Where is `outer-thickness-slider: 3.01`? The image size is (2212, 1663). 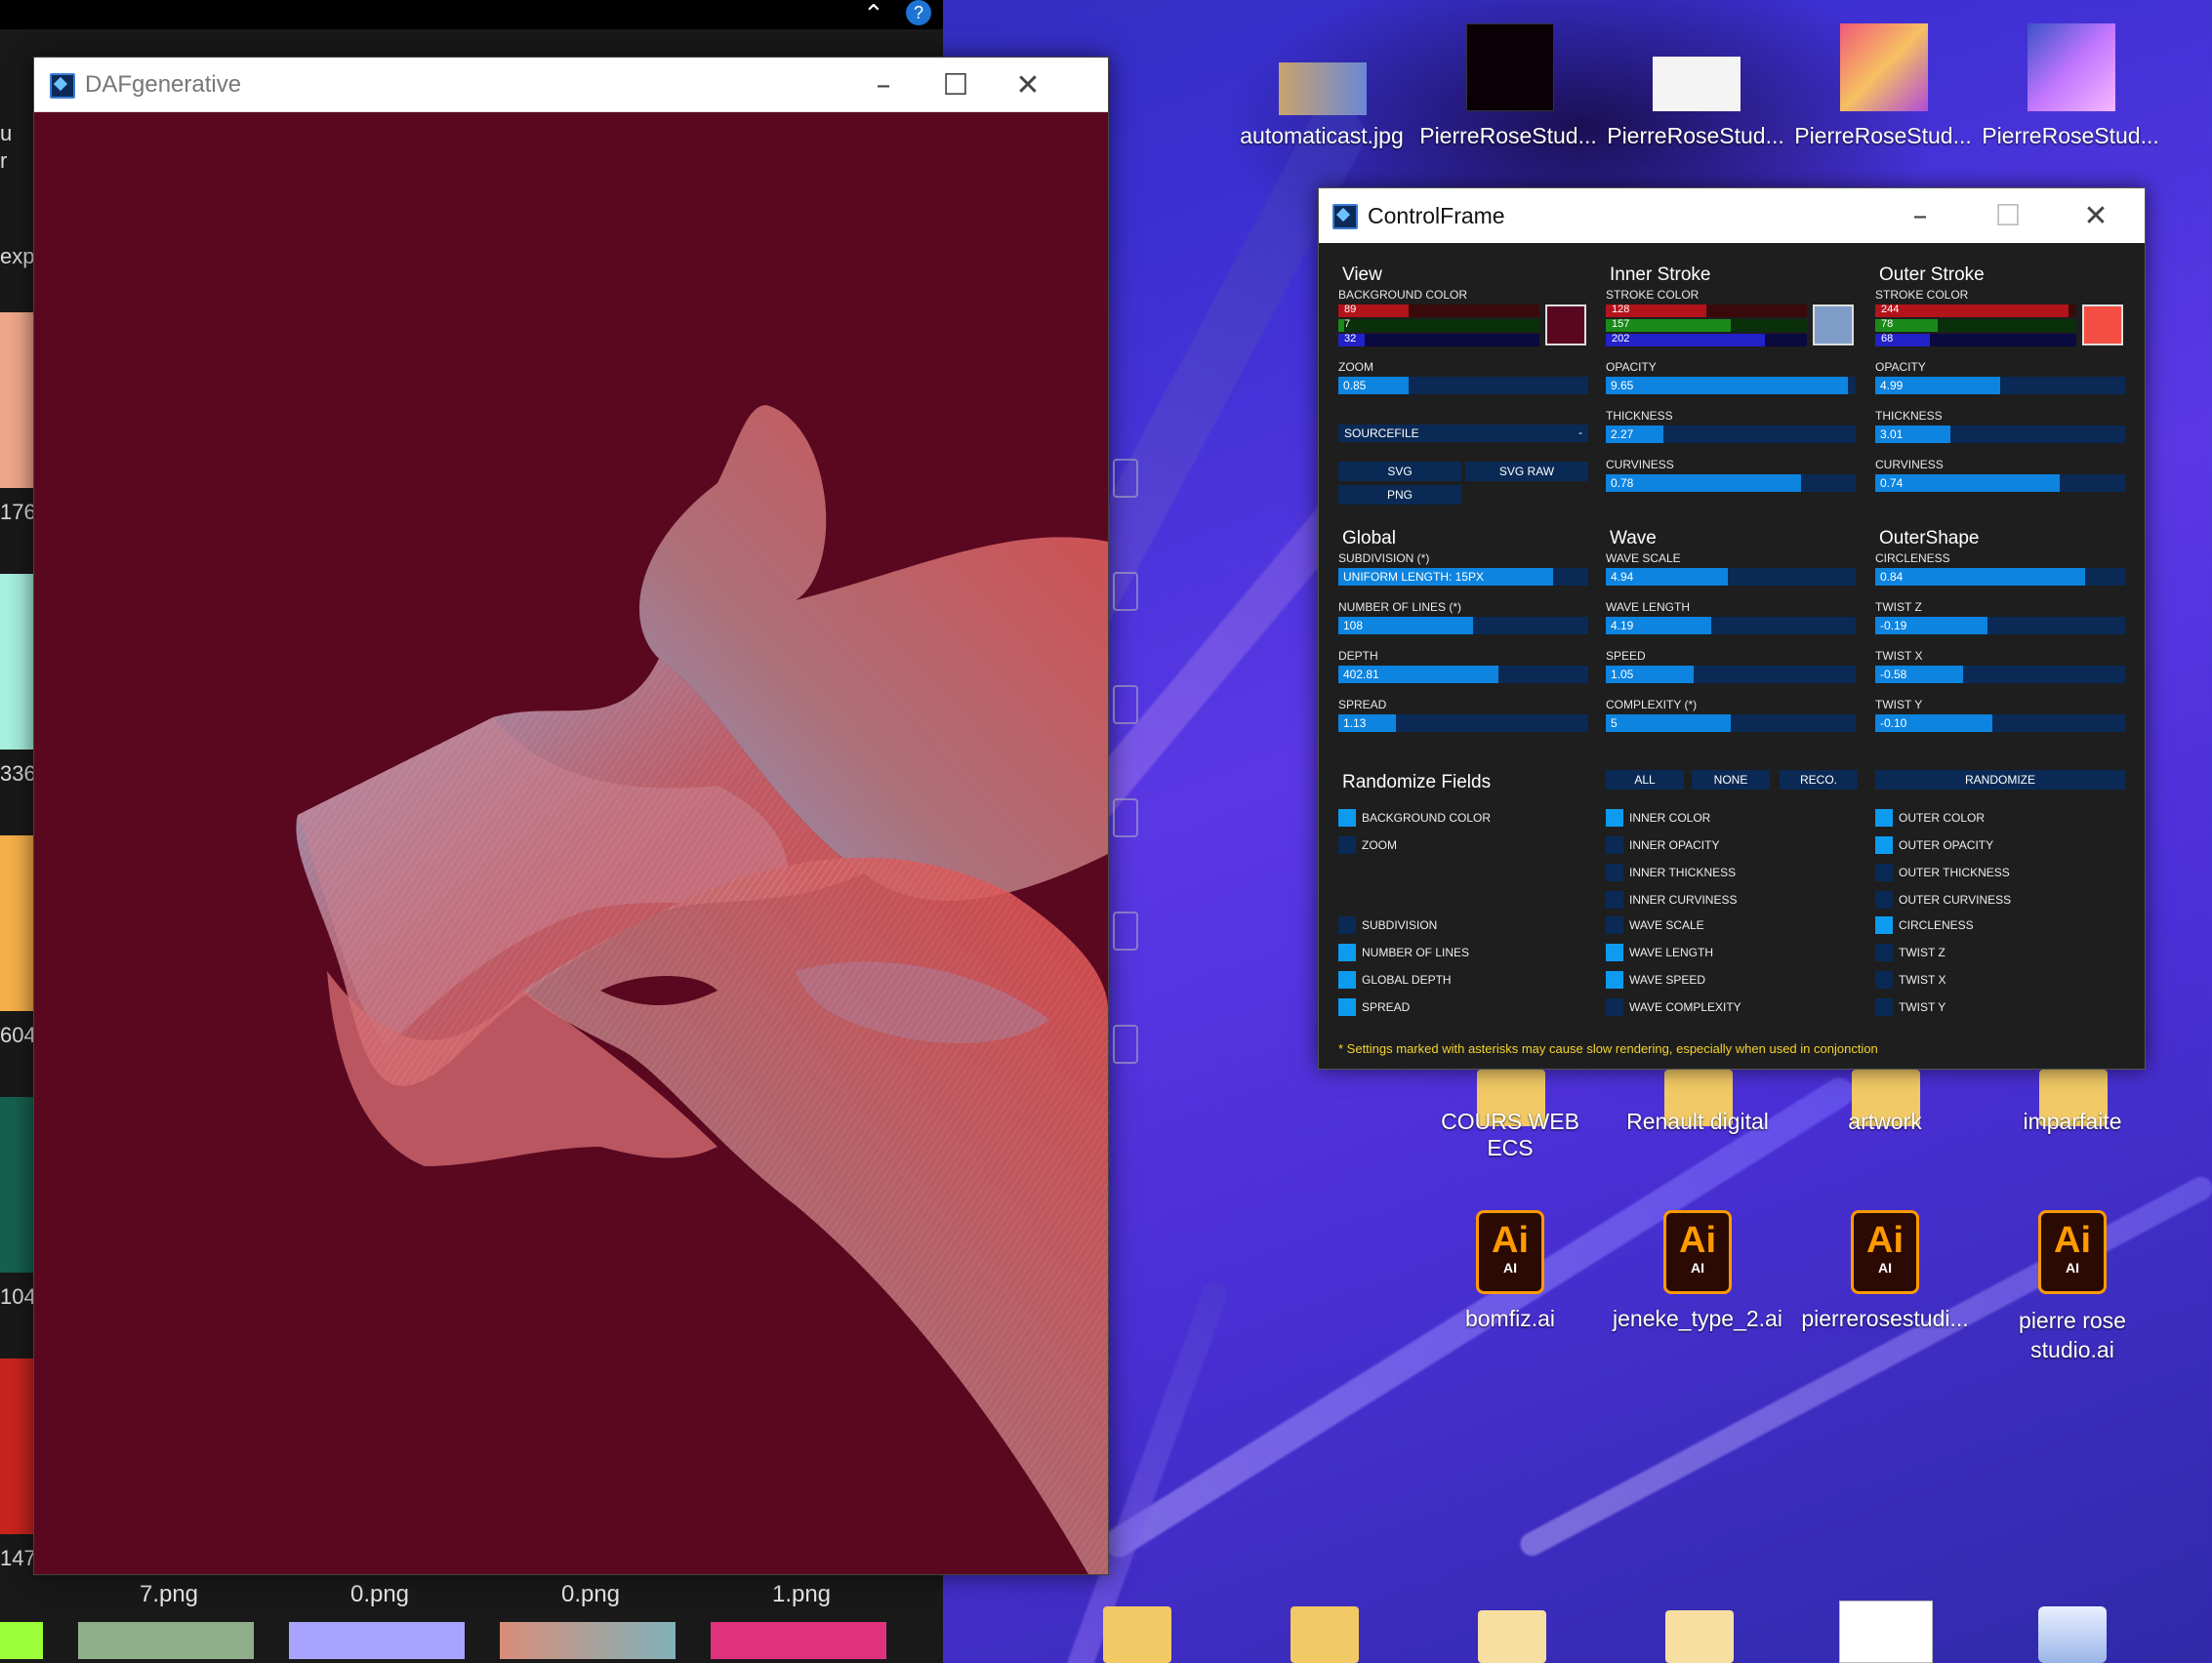
outer-thickness-slider: 3.01 is located at coordinates (2000, 434).